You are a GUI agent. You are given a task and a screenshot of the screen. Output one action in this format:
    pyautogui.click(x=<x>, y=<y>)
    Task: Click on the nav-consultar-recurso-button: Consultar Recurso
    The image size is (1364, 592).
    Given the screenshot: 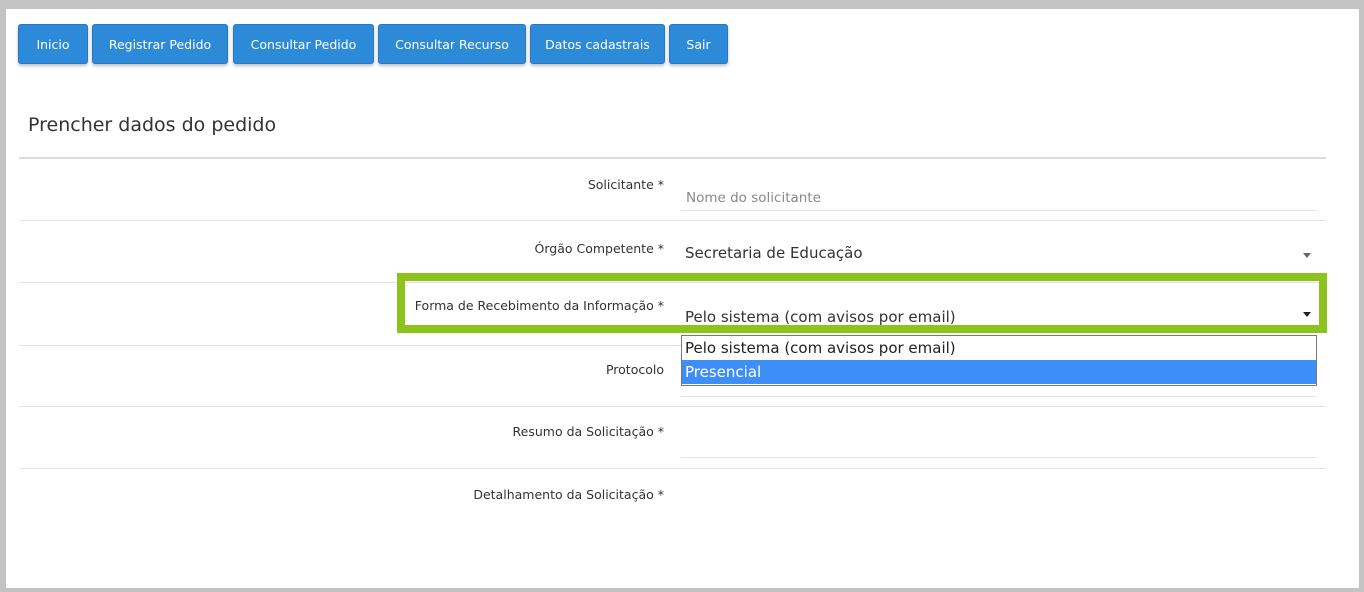 What is the action you would take?
    pyautogui.click(x=452, y=44)
    